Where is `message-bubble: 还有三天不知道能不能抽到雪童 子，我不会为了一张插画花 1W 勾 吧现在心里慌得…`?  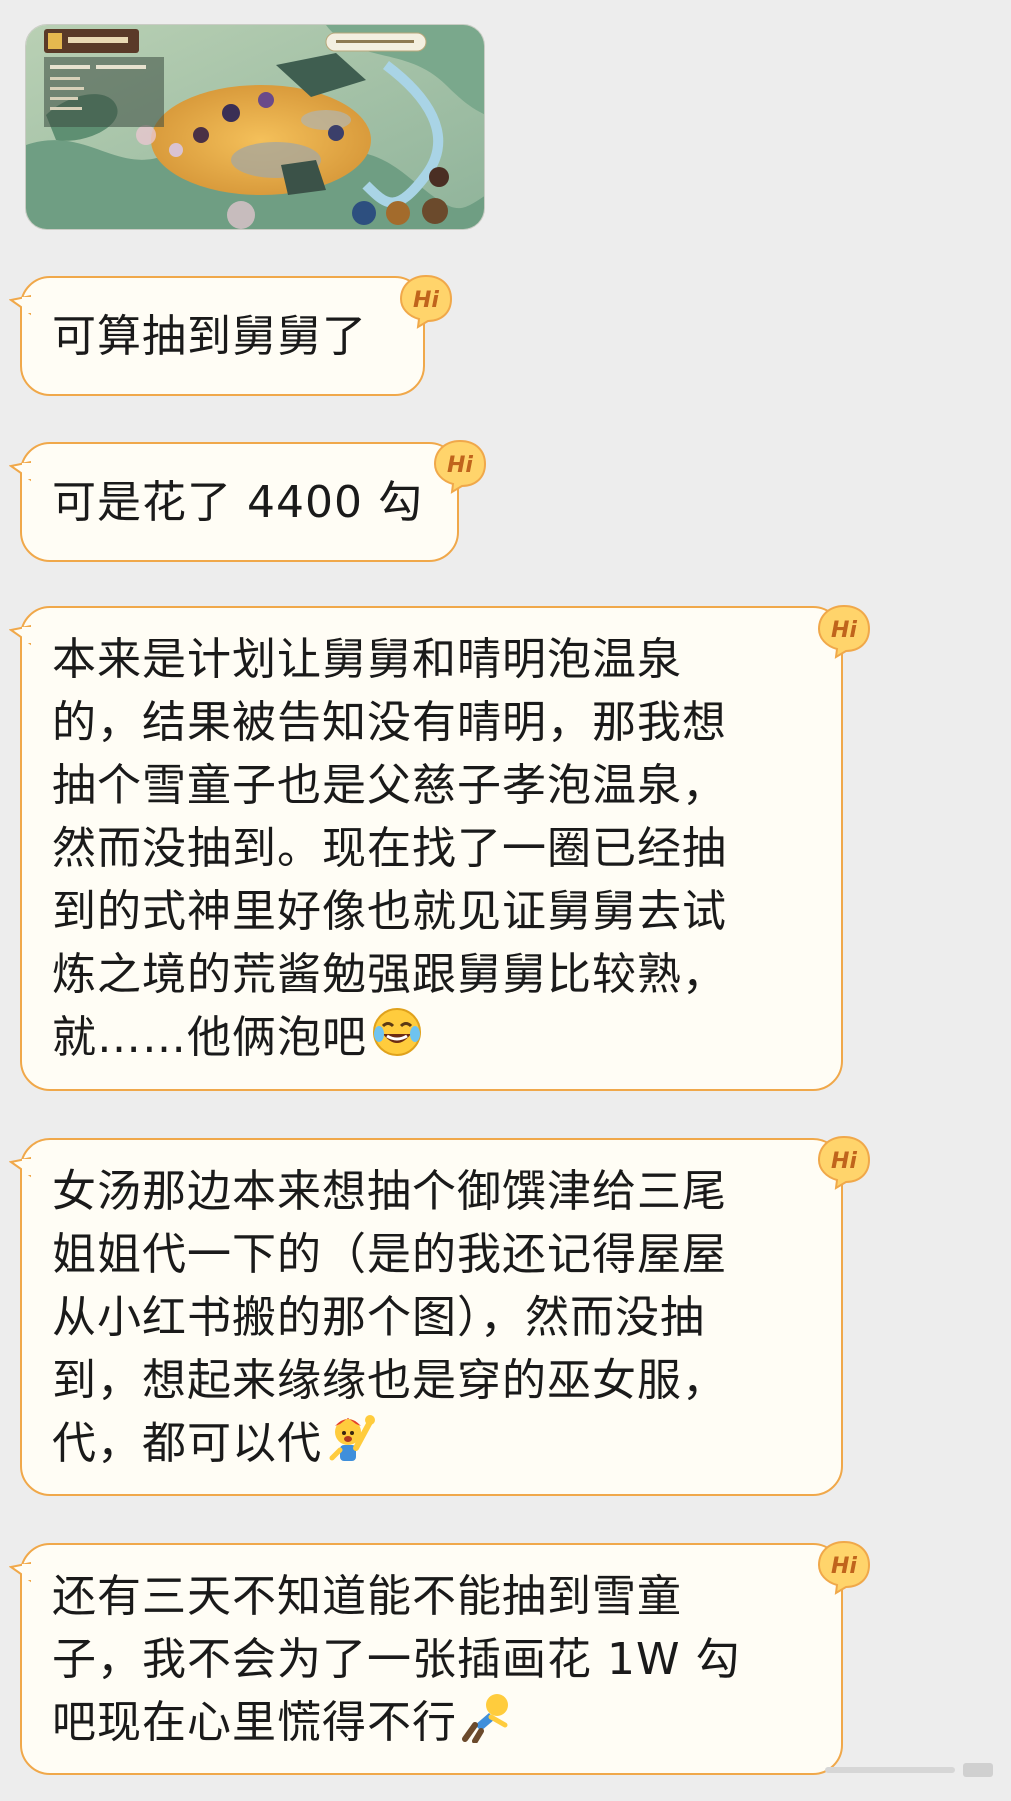
message-bubble: 还有三天不知道能不能抽到雪童 子，我不会为了一张插画花 1W 勾 吧现在心里慌得… is located at coordinates (426, 1659).